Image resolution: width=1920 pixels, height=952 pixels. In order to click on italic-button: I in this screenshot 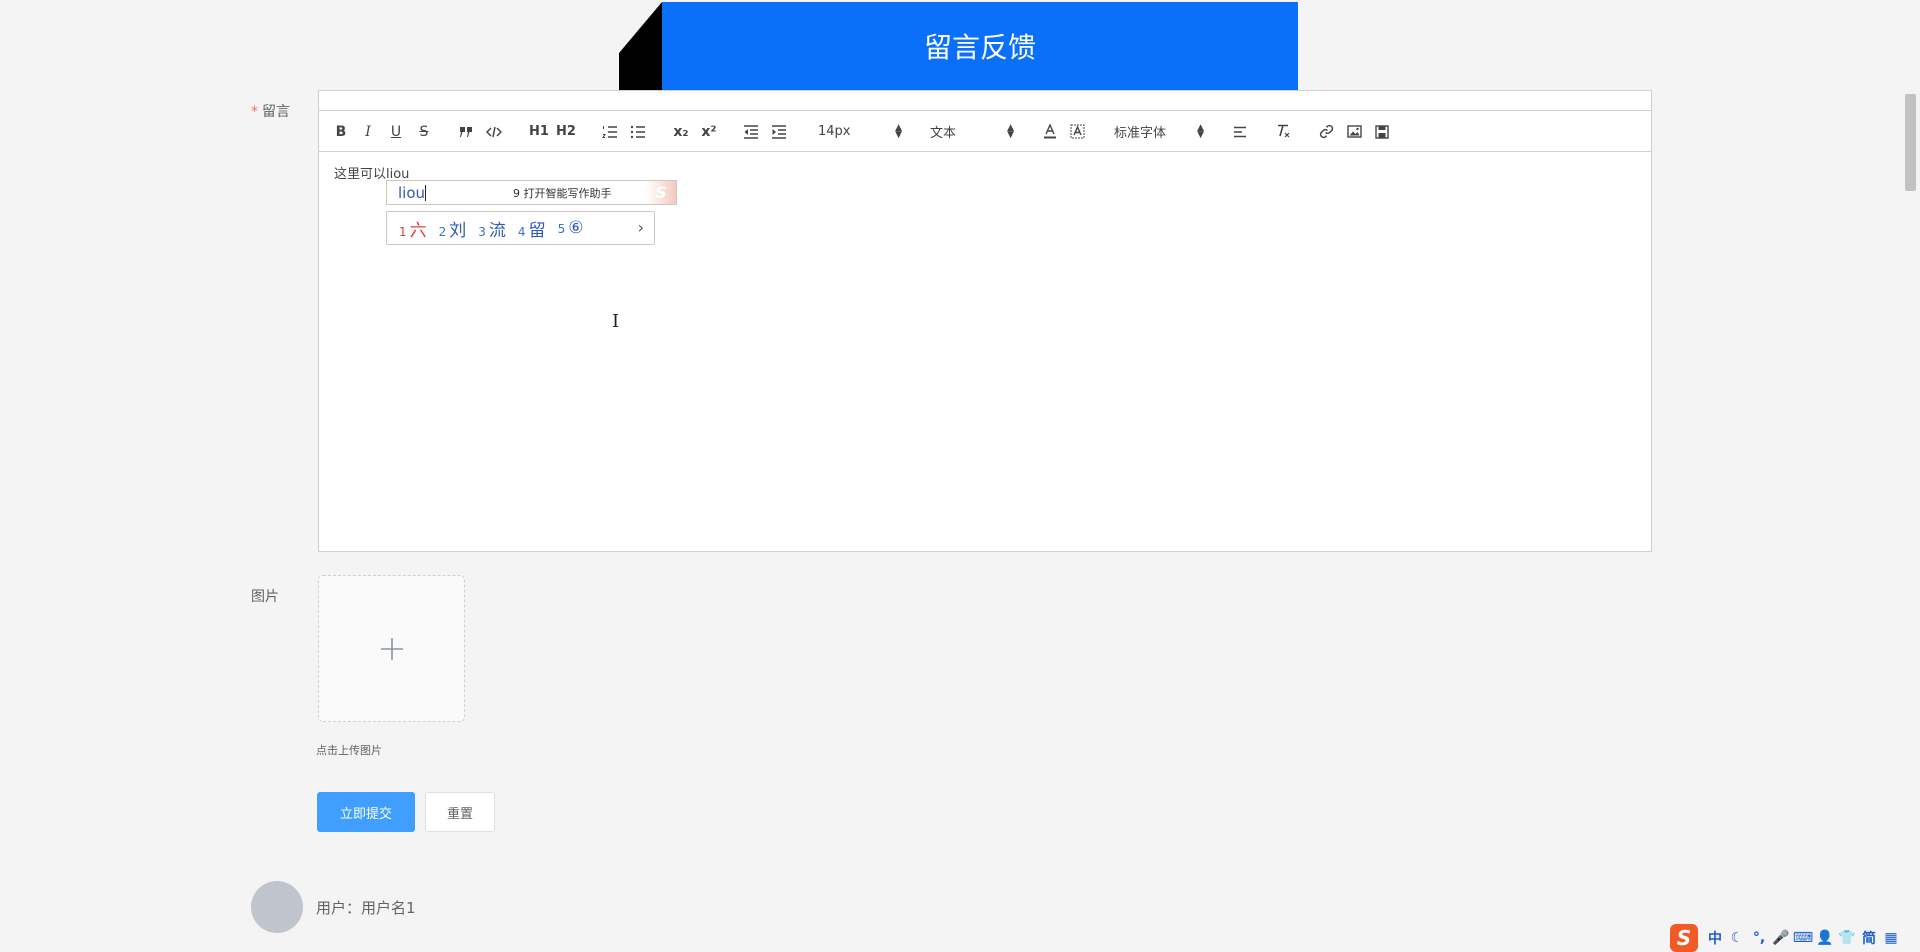, I will do `click(368, 131)`.